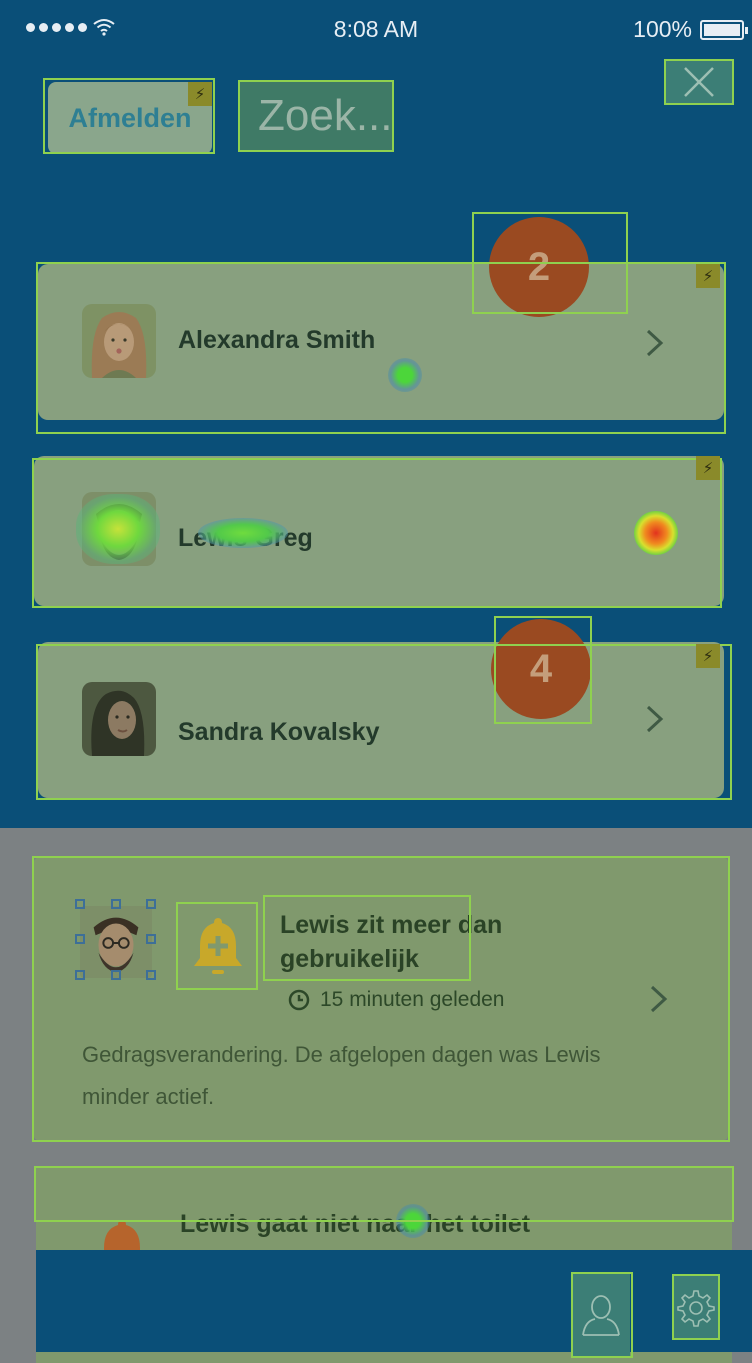 The height and width of the screenshot is (1363, 752). I want to click on close-icon, so click(699, 82).